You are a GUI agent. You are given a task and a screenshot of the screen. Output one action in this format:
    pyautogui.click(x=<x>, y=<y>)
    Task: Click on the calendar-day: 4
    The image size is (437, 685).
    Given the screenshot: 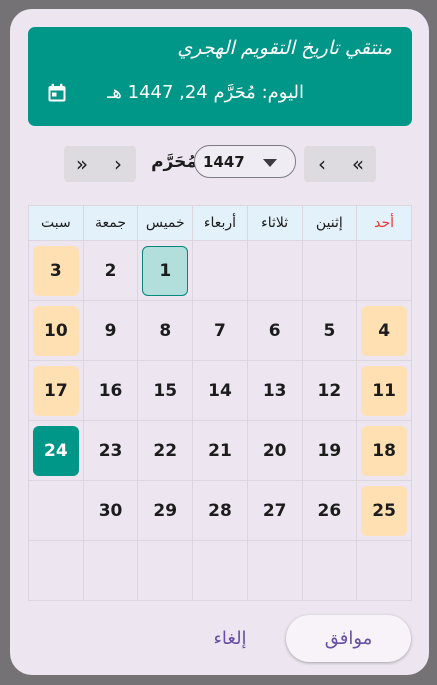 What is the action you would take?
    pyautogui.click(x=384, y=330)
    